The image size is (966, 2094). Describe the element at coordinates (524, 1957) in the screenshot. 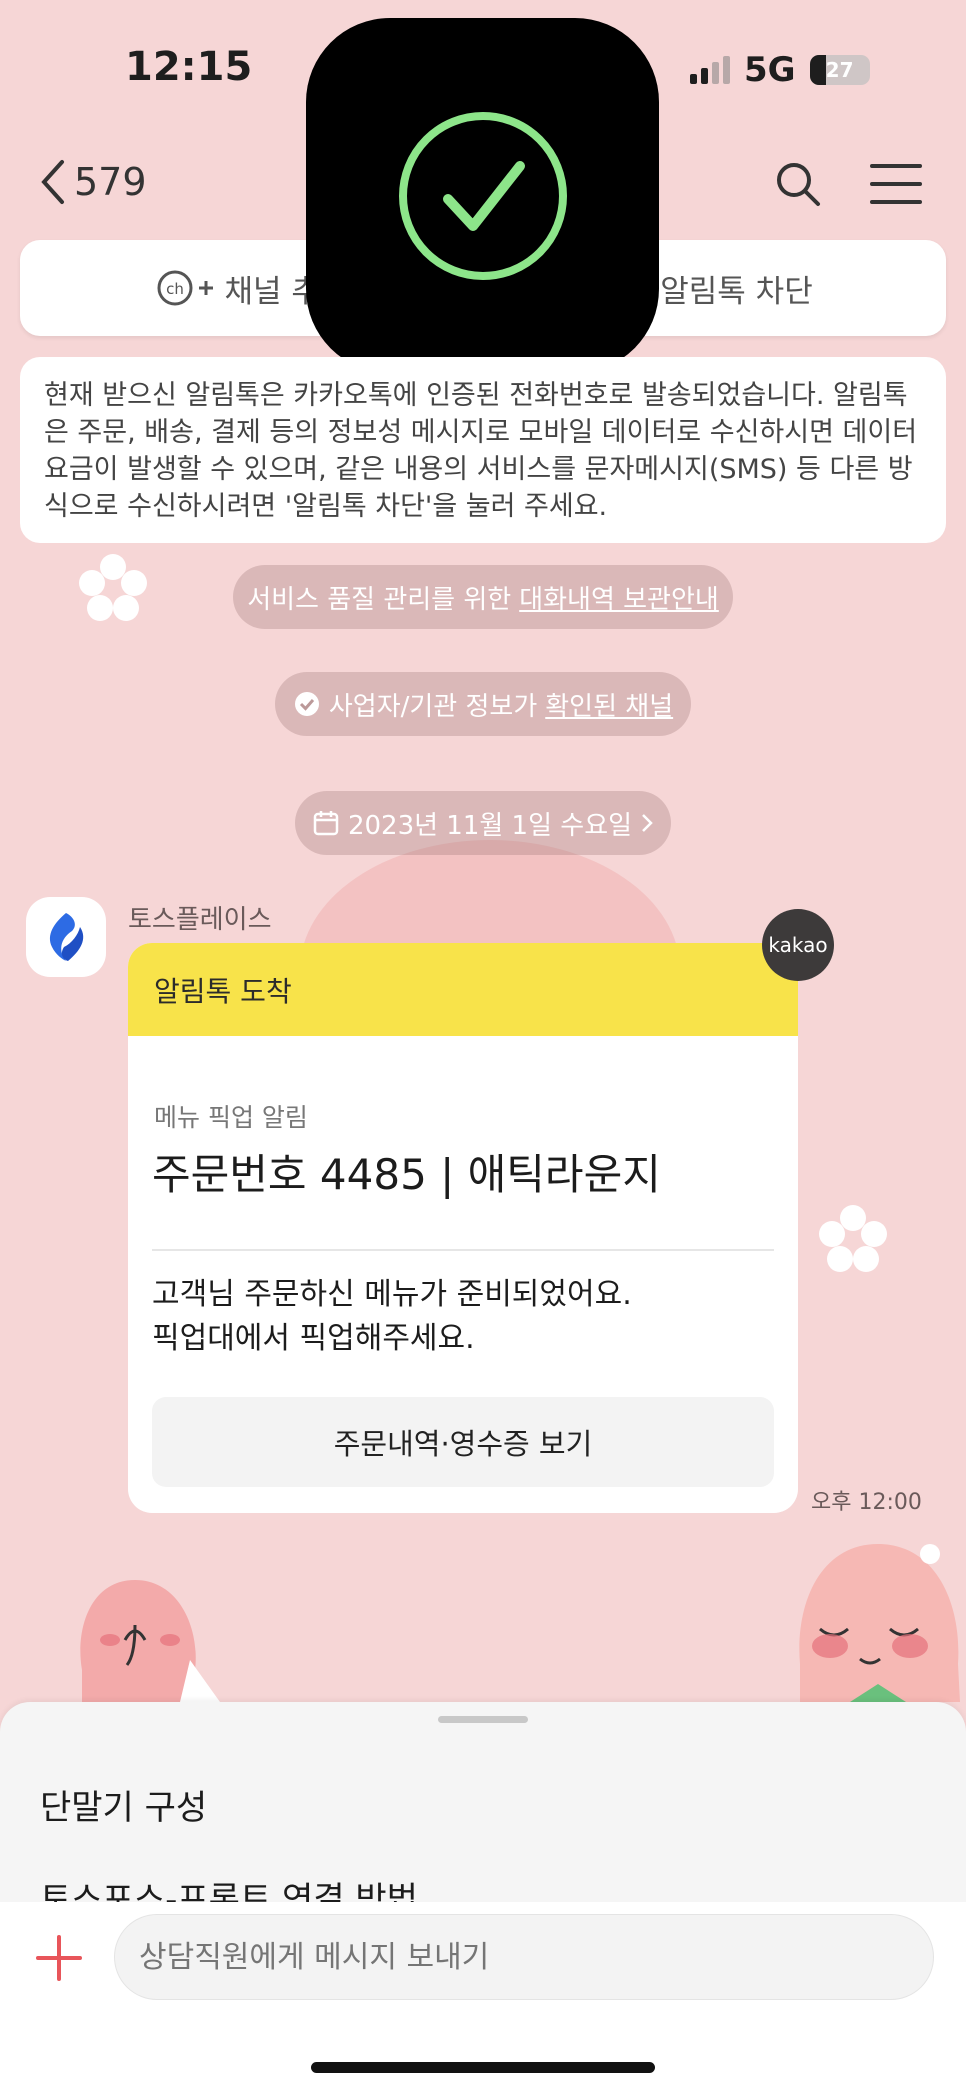

I see `message-input` at that location.